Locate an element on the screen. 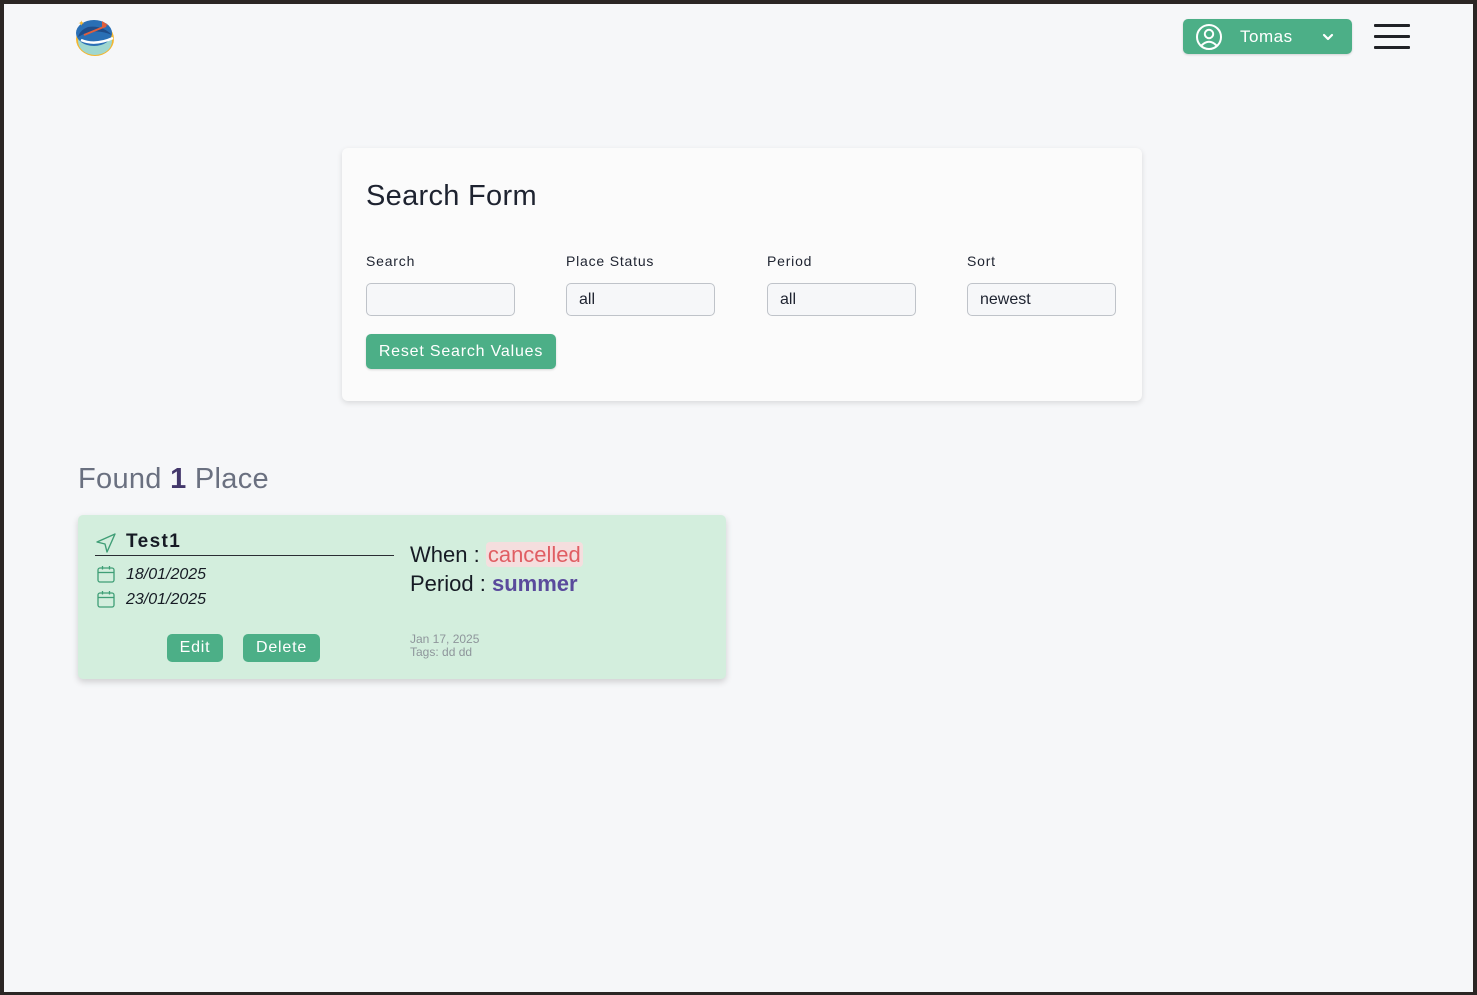 Image resolution: width=1477 pixels, height=995 pixels. user-menu-button: Tomas is located at coordinates (1267, 36).